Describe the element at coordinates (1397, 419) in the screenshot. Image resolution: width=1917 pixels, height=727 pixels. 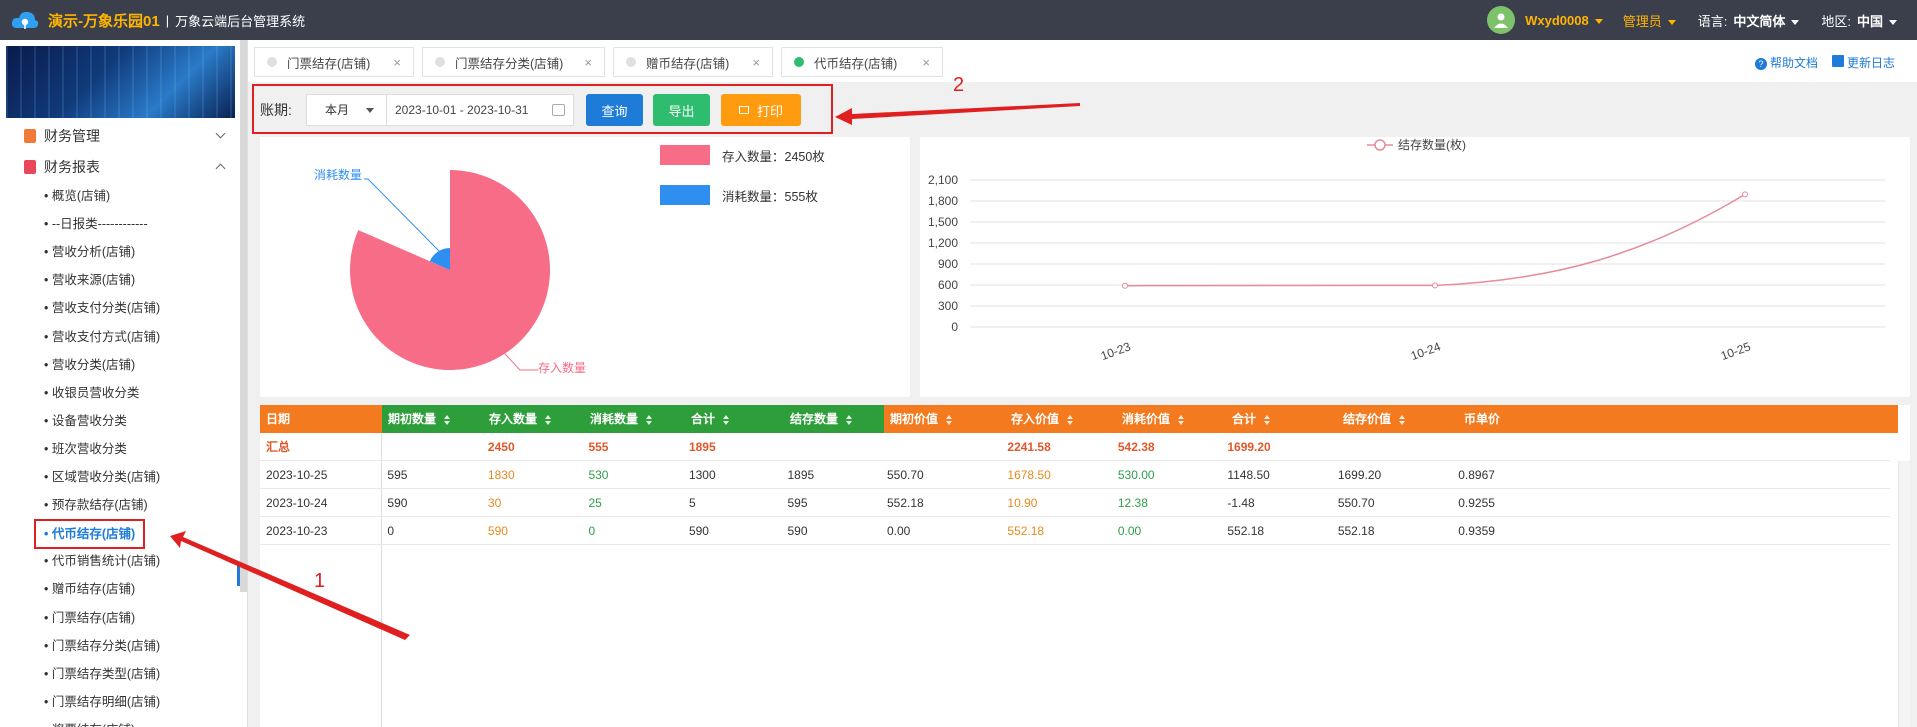
I see `column-header: 结存价值` at that location.